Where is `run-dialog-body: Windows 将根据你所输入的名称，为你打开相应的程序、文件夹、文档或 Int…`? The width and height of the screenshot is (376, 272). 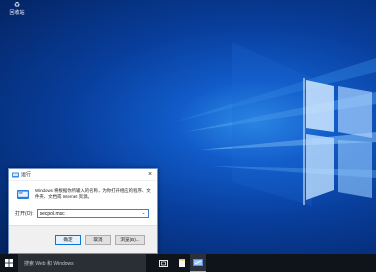
run-dialog-body: Windows 将根据你所输入的名称，为你打开相应的程序、文件夹、文档或 Int… is located at coordinates (83, 203).